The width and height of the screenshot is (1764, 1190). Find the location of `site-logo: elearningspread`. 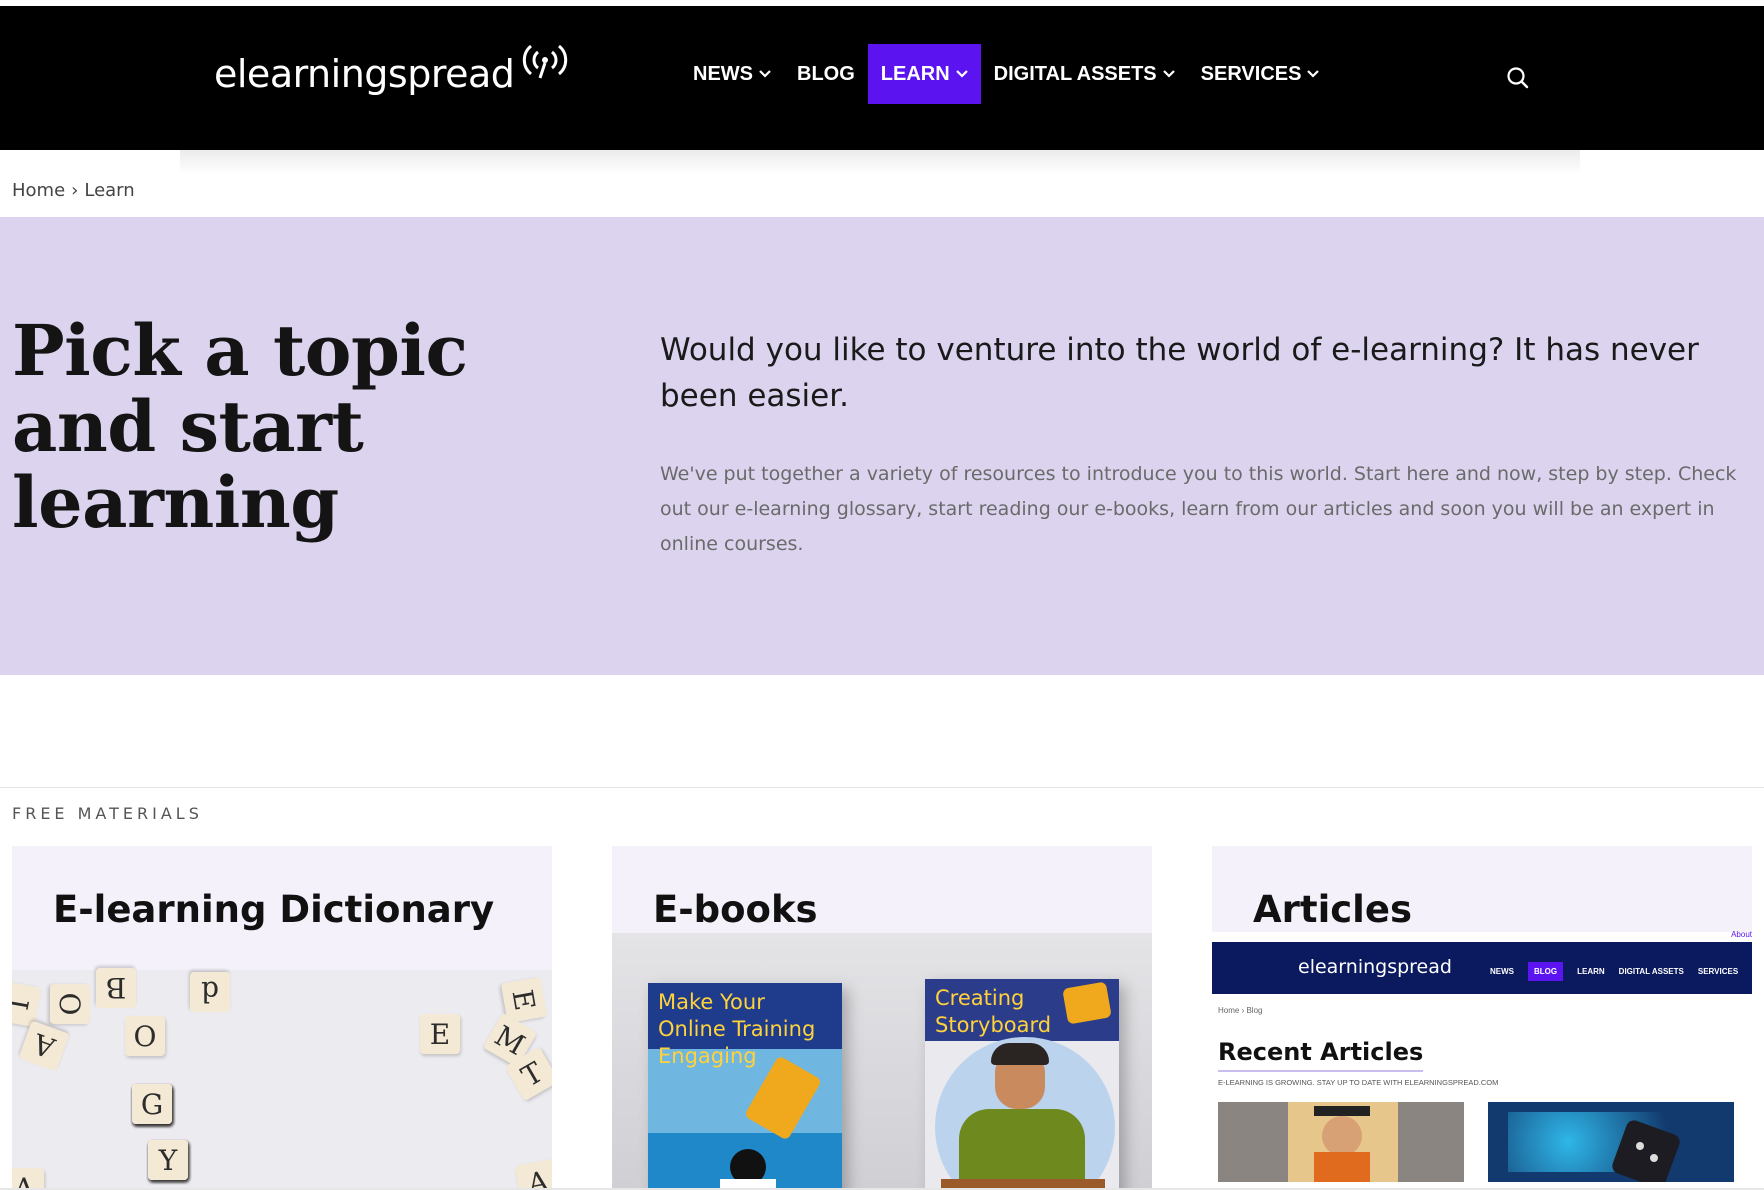

site-logo: elearningspread is located at coordinates (364, 74).